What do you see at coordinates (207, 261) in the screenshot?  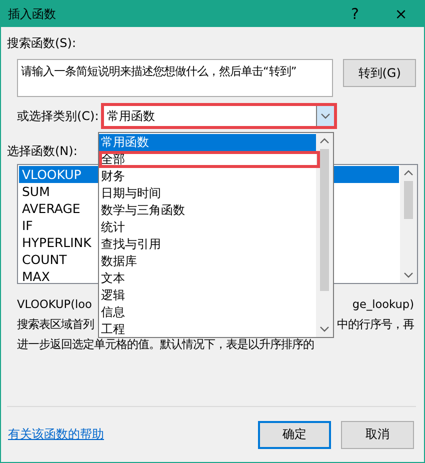 I see `dropdown-option: 数据库` at bounding box center [207, 261].